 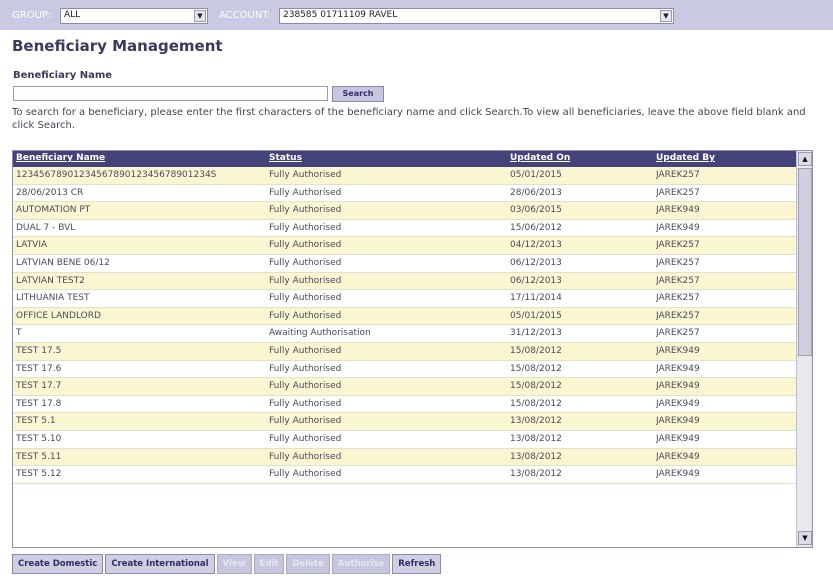 What do you see at coordinates (404, 246) in the screenshot?
I see `table-row: LATVIA Fully Authorised 04/12/2013 JAREK257` at bounding box center [404, 246].